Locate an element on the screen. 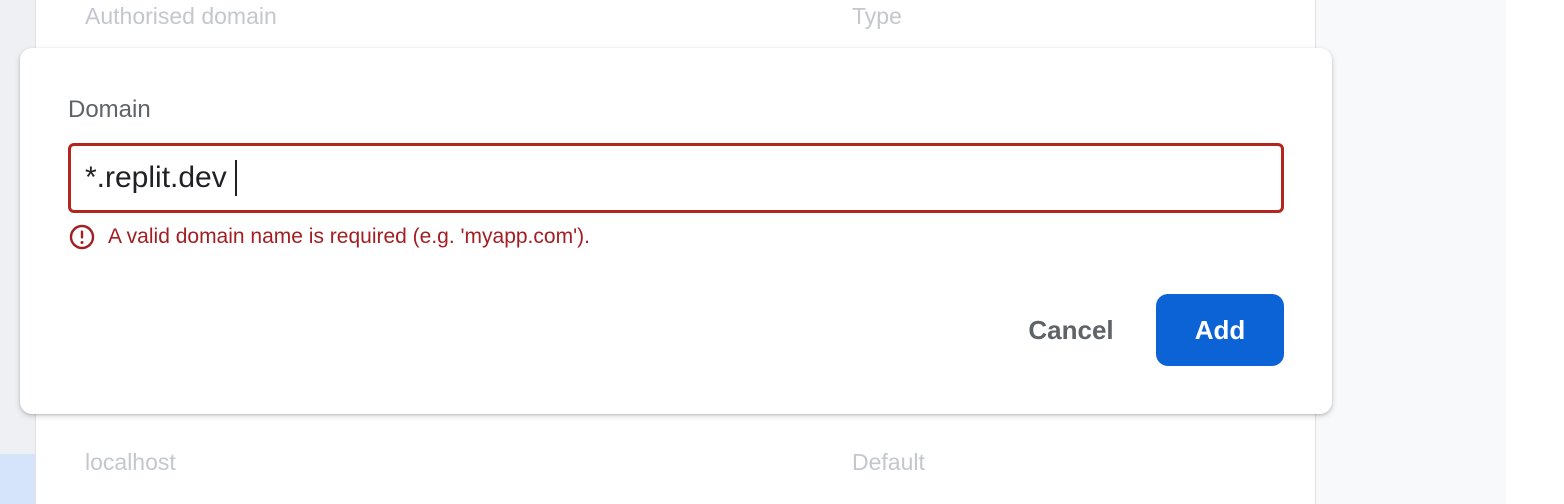 The image size is (1564, 504). domain-input is located at coordinates (676, 178).